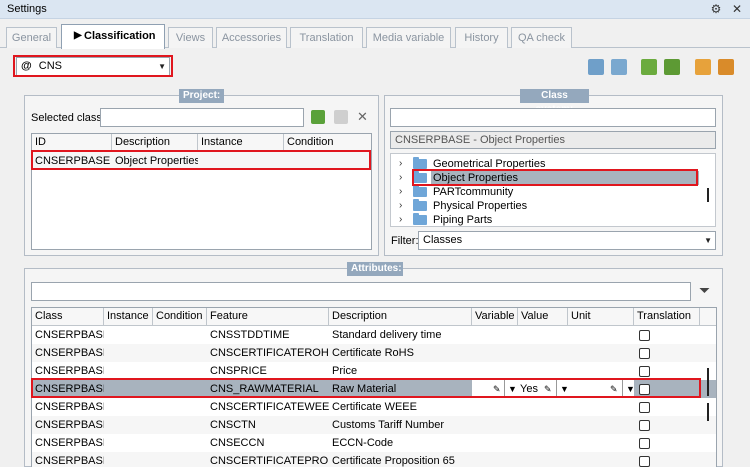 The width and height of the screenshot is (750, 467). Describe the element at coordinates (708, 317) in the screenshot. I see `col-header-filler` at that location.